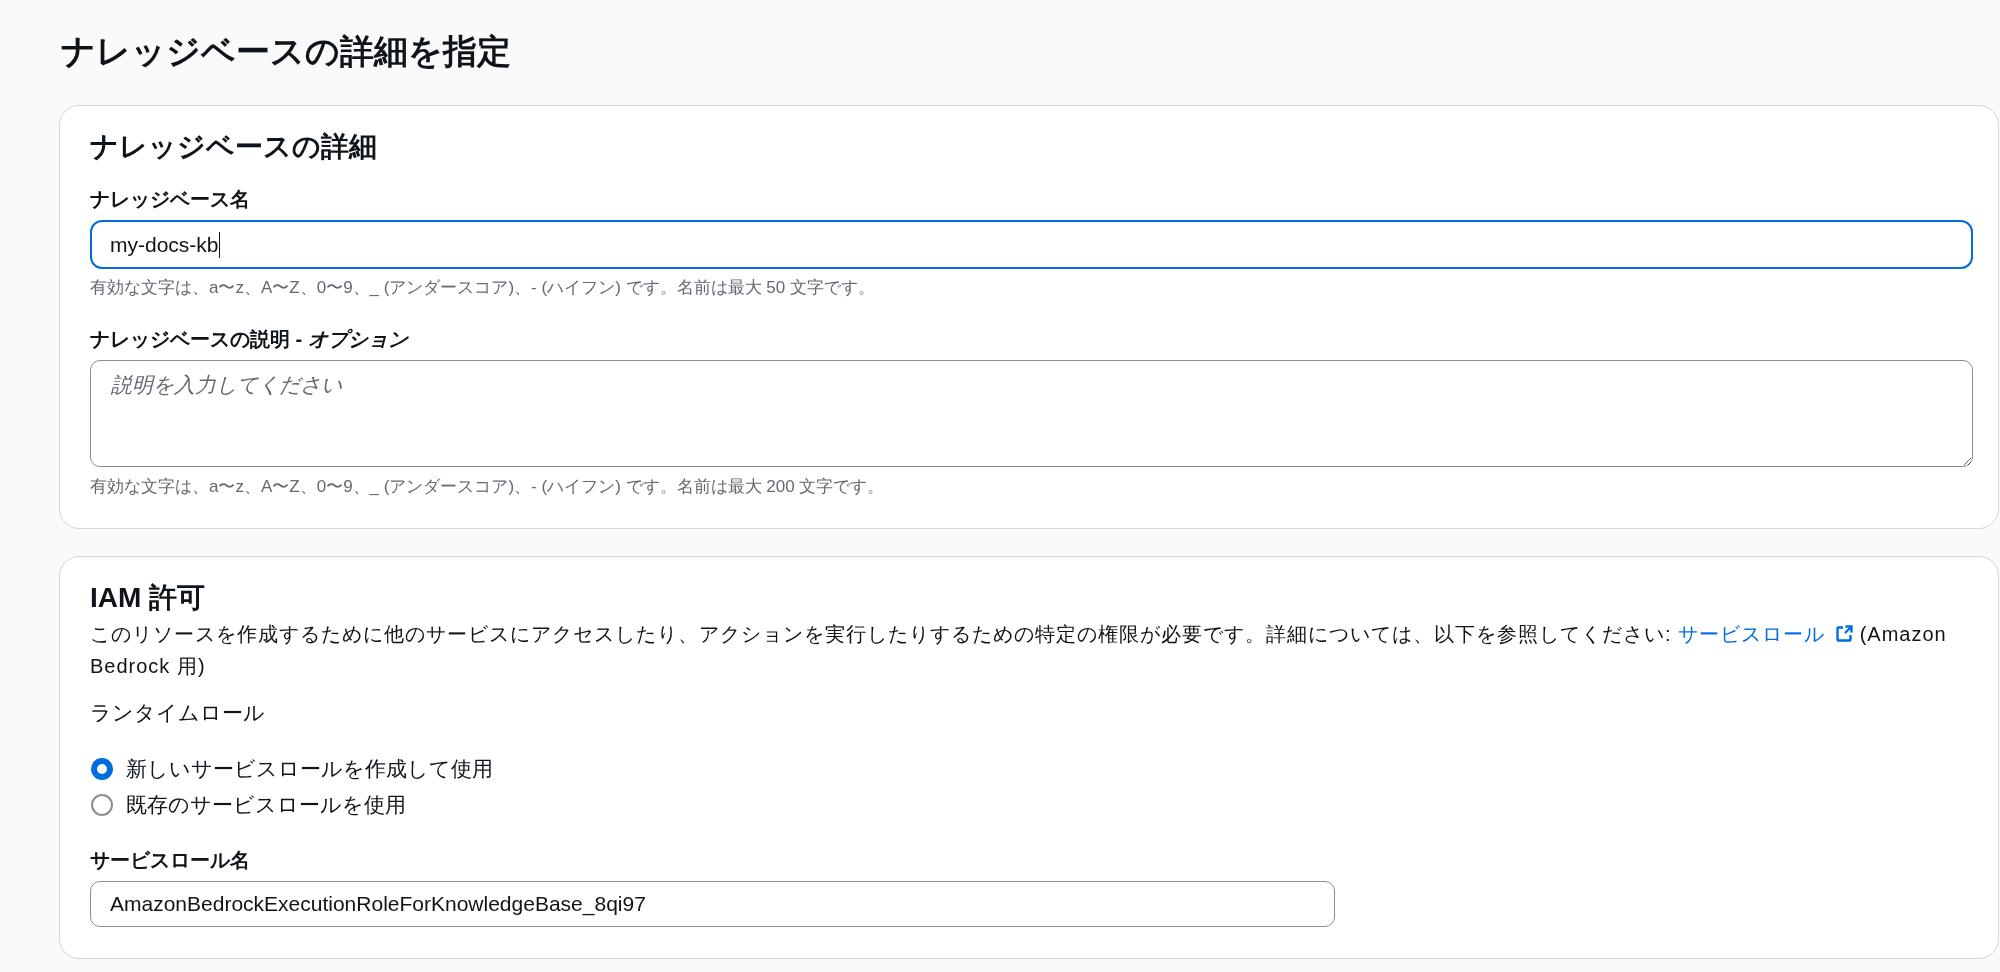 The height and width of the screenshot is (972, 2000). What do you see at coordinates (309, 769) in the screenshot?
I see `radio-label: 新しいサービスロールを作成して使用` at bounding box center [309, 769].